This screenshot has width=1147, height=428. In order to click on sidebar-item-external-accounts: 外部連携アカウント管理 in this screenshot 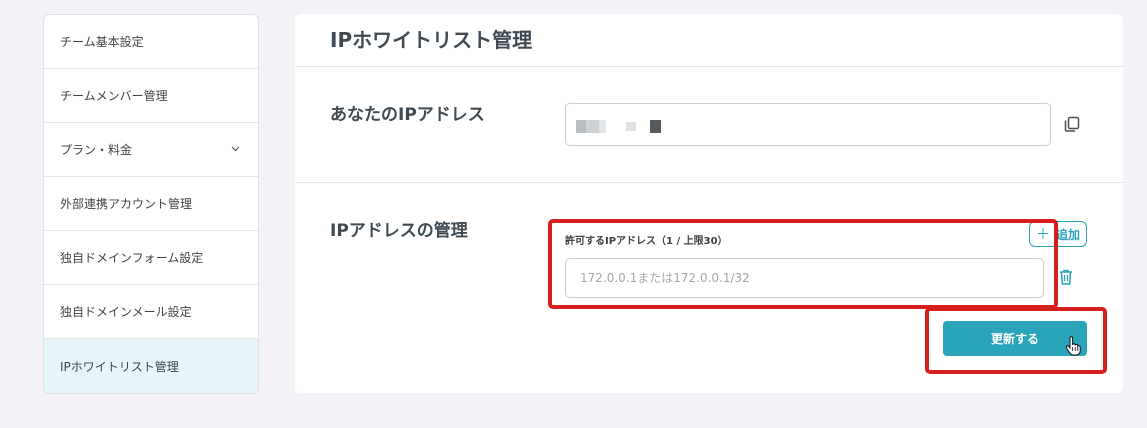, I will do `click(151, 204)`.